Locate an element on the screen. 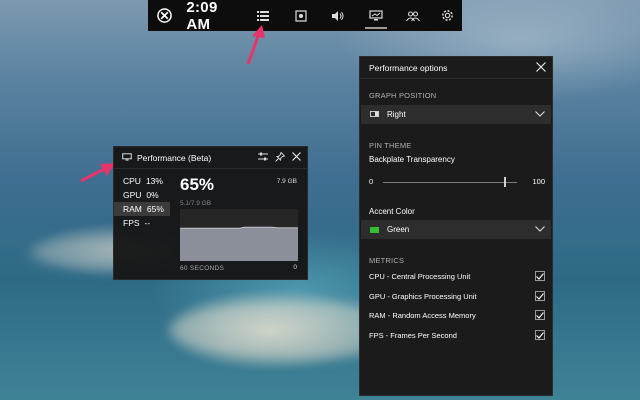  transparency-label: Backplate Transparency is located at coordinates (412, 159).